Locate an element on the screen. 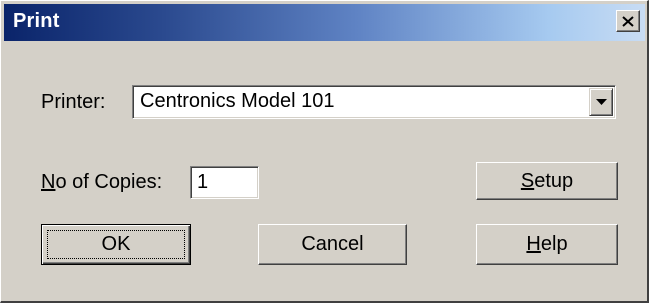 The width and height of the screenshot is (649, 303). chevron-down-icon is located at coordinates (601, 102).